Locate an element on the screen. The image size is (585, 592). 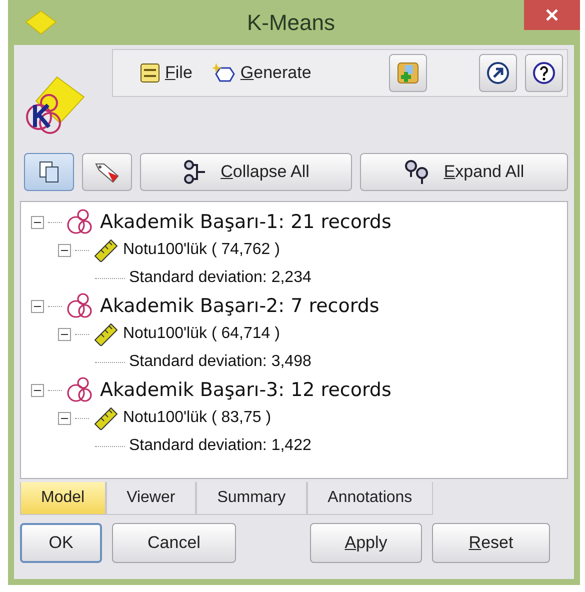
close-button is located at coordinates (552, 15).